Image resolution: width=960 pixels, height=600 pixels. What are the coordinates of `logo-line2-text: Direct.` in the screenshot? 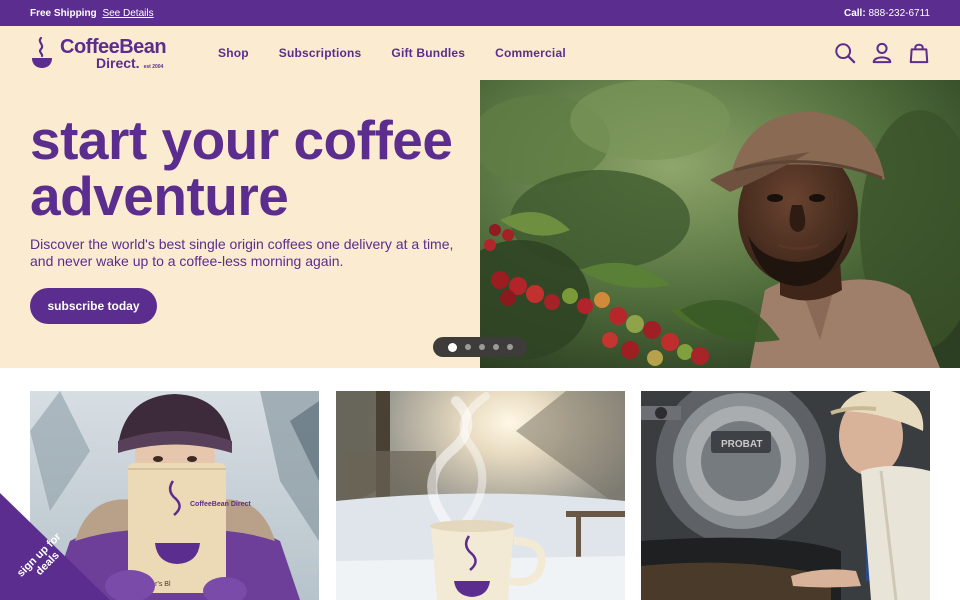 It's located at (118, 62).